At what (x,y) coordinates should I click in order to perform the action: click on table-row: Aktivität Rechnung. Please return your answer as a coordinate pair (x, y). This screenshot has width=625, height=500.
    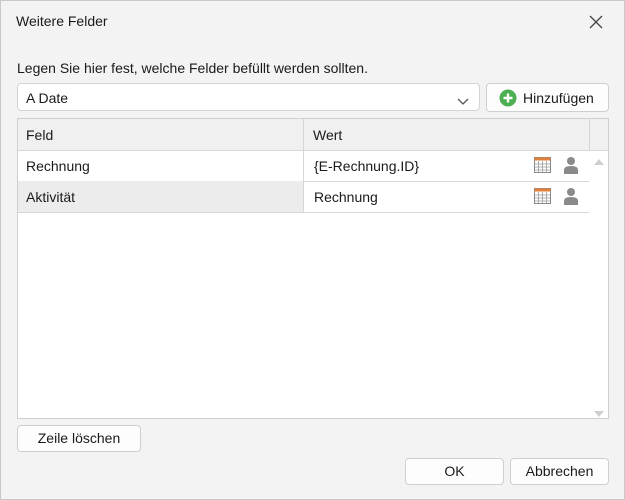
    Looking at the image, I should click on (303, 197).